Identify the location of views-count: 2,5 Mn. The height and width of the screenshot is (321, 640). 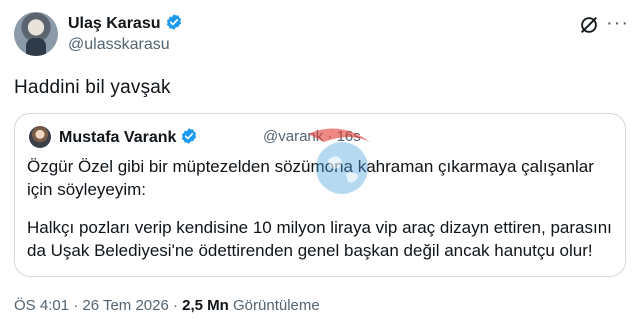
(205, 305).